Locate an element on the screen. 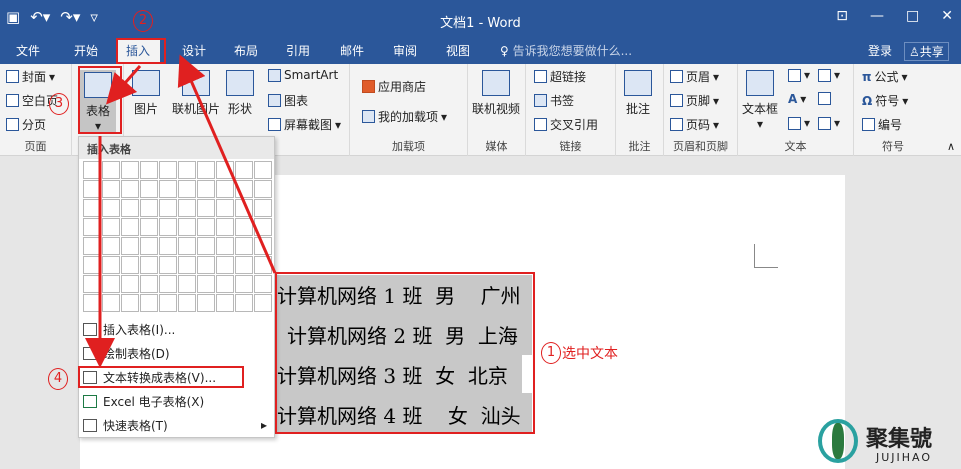 The width and height of the screenshot is (961, 469). logo-text-en: JUJIHAO is located at coordinates (904, 457).